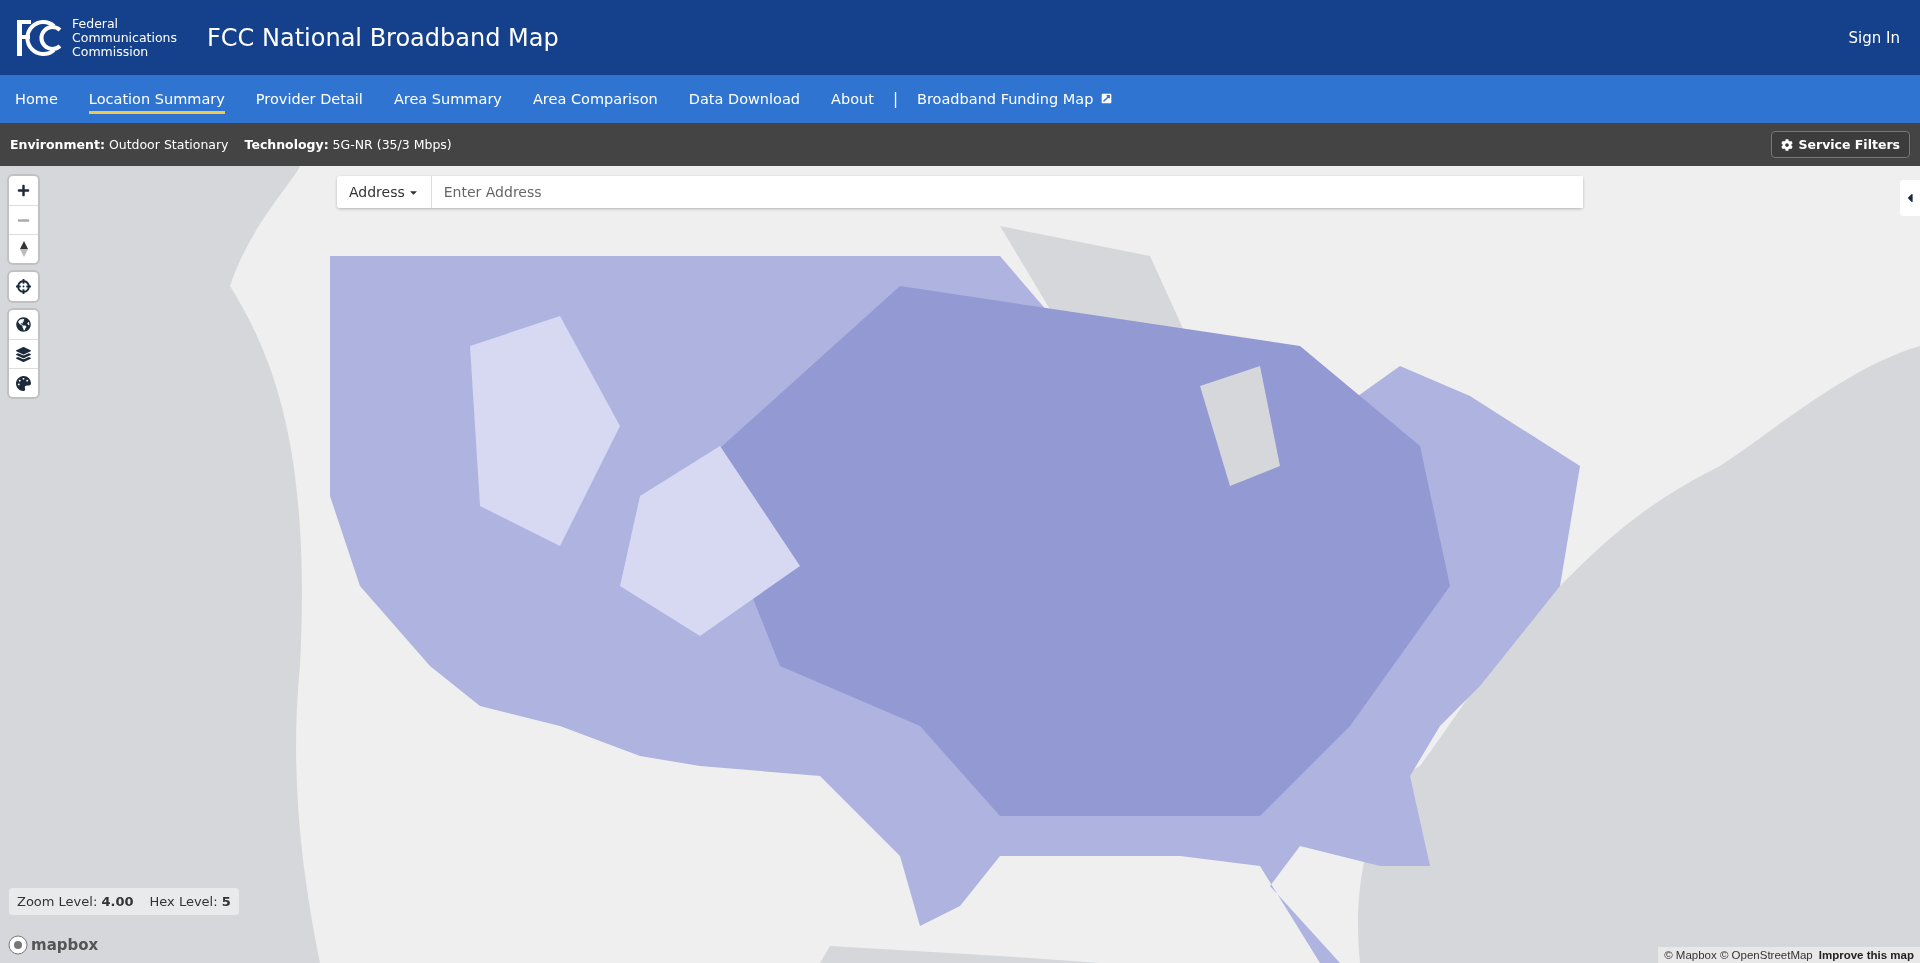 Image resolution: width=1920 pixels, height=963 pixels. What do you see at coordinates (18, 945) in the screenshot?
I see `logo-icon` at bounding box center [18, 945].